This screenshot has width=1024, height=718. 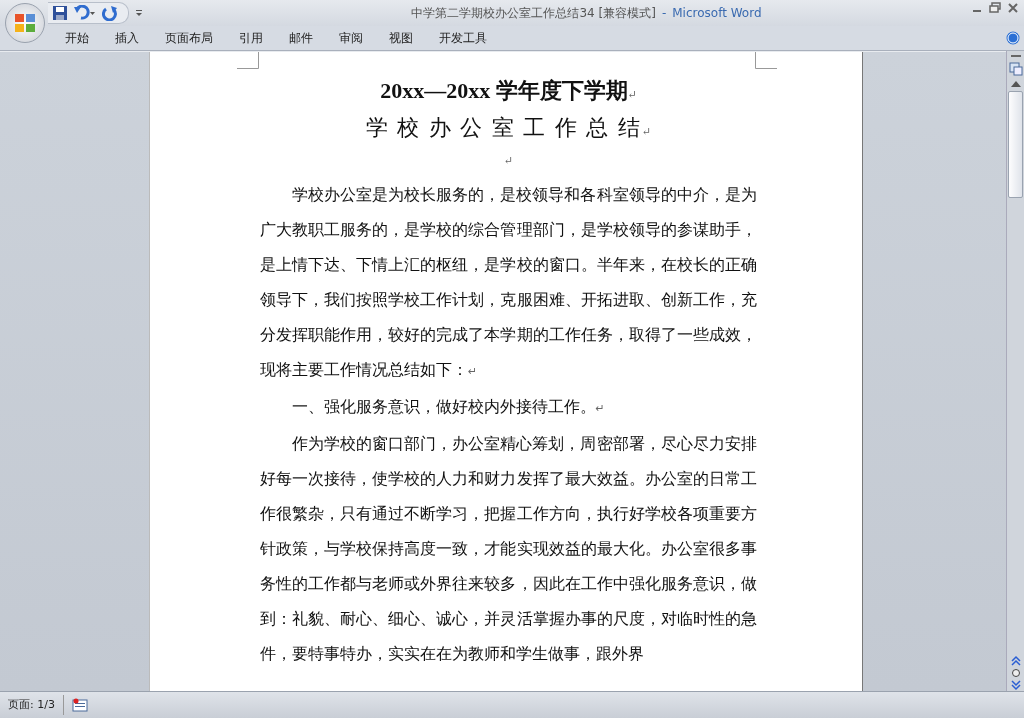 I want to click on ribbon-tab: 开发工具, so click(x=463, y=38).